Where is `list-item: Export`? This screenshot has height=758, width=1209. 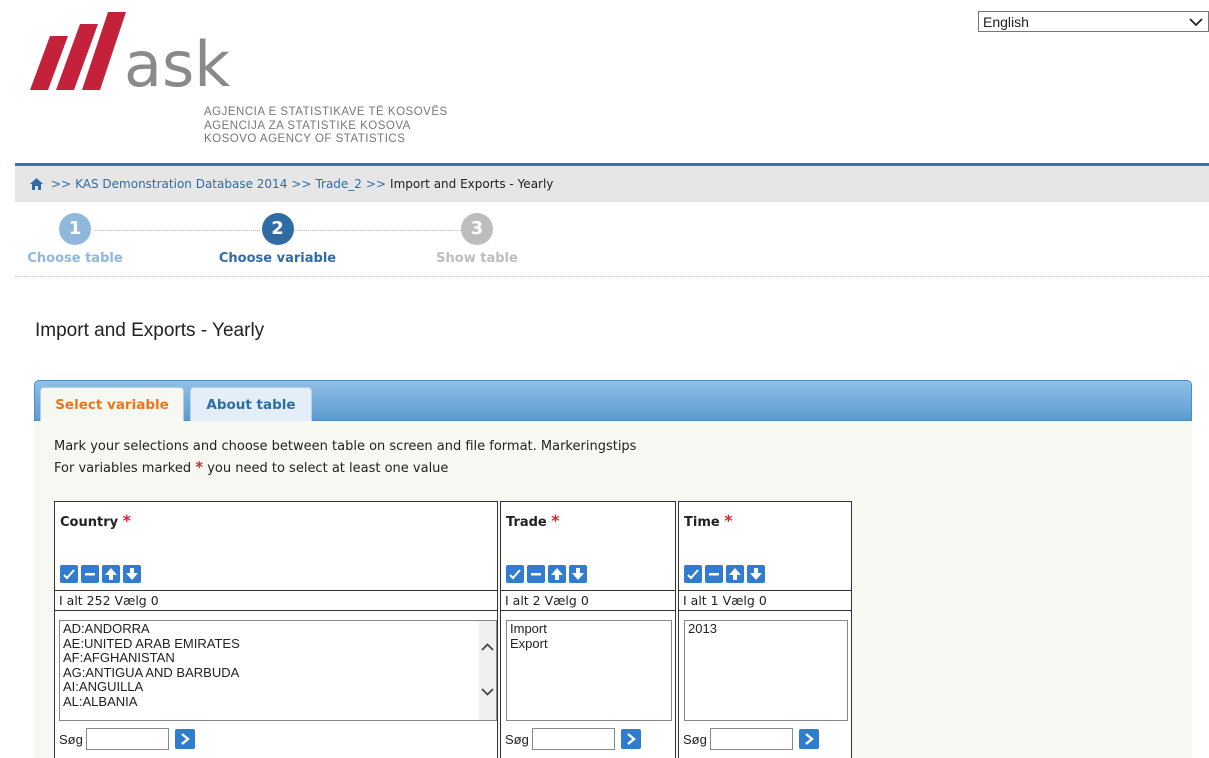 list-item: Export is located at coordinates (589, 644).